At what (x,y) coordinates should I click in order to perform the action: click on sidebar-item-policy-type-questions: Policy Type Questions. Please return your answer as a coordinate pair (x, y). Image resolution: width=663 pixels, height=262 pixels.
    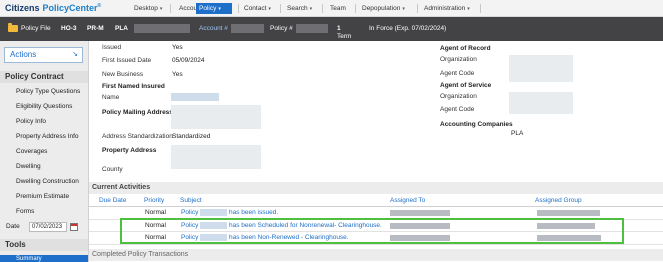
    Looking at the image, I should click on (48, 91).